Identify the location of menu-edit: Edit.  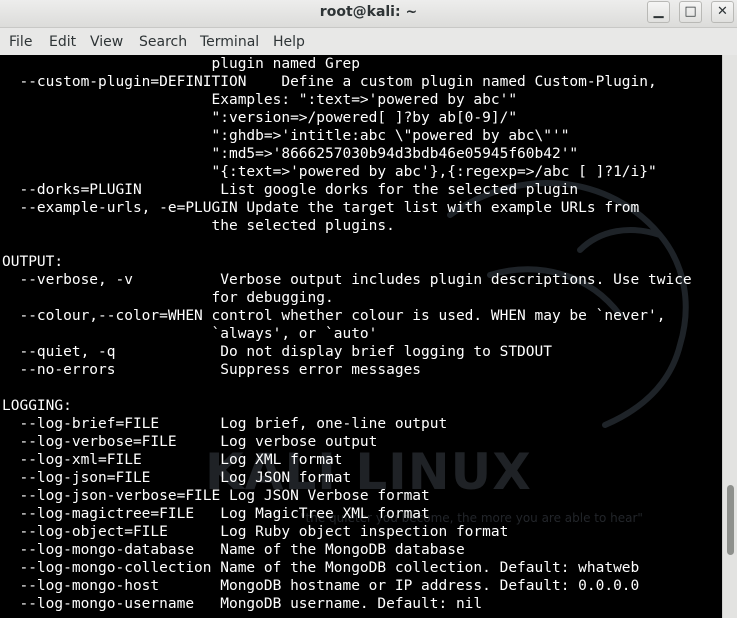
(62, 42).